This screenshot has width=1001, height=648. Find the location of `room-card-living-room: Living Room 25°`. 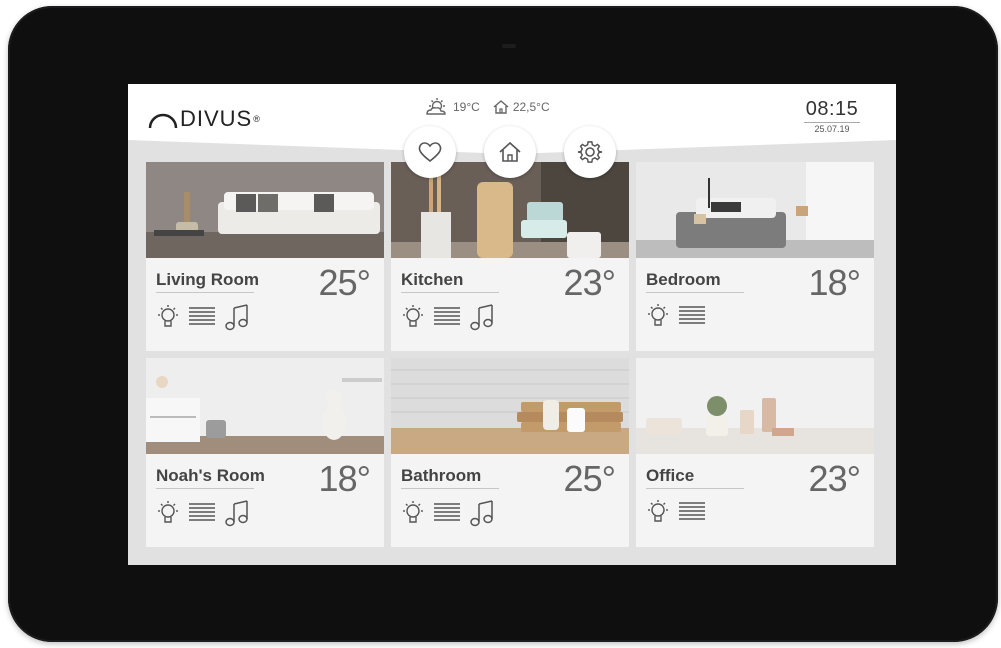

room-card-living-room: Living Room 25° is located at coordinates (265, 256).